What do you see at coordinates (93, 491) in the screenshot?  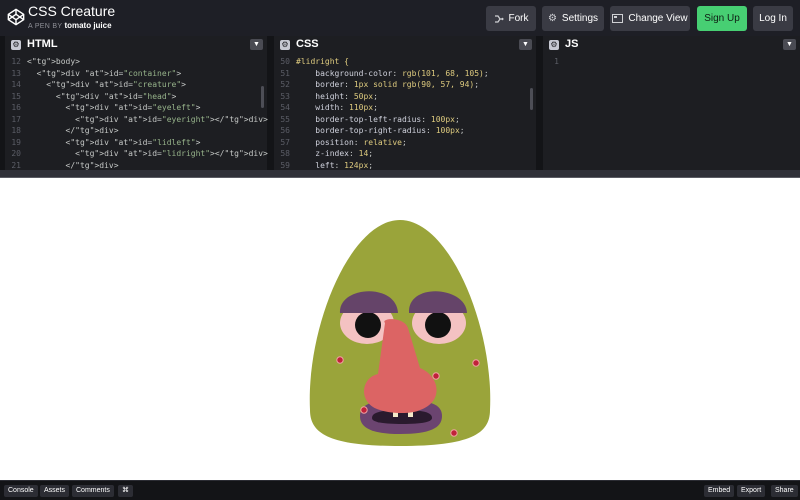 I see `comments-button: Comments` at bounding box center [93, 491].